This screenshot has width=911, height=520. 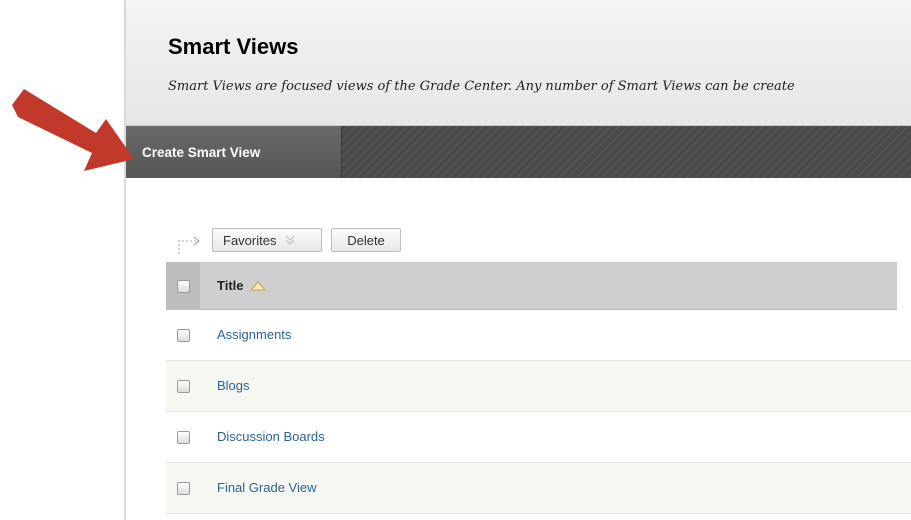 What do you see at coordinates (266, 487) in the screenshot?
I see `smart-view-link: Final Grade View` at bounding box center [266, 487].